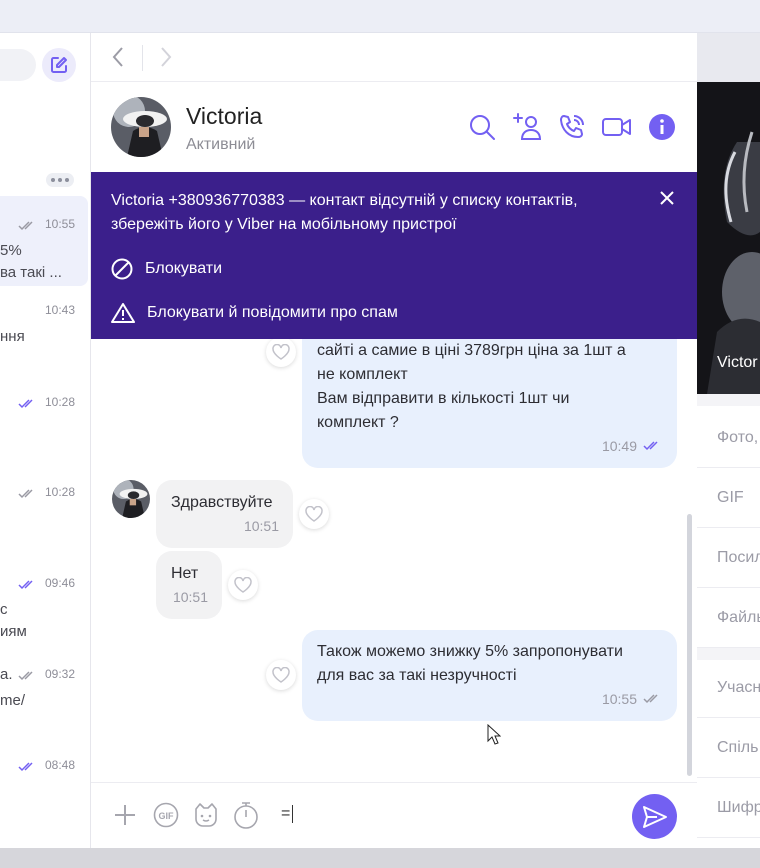 Image resolution: width=760 pixels, height=868 pixels. Describe the element at coordinates (44, 691) in the screenshot. I see `chat-list-item: 09:32 а. me/` at that location.